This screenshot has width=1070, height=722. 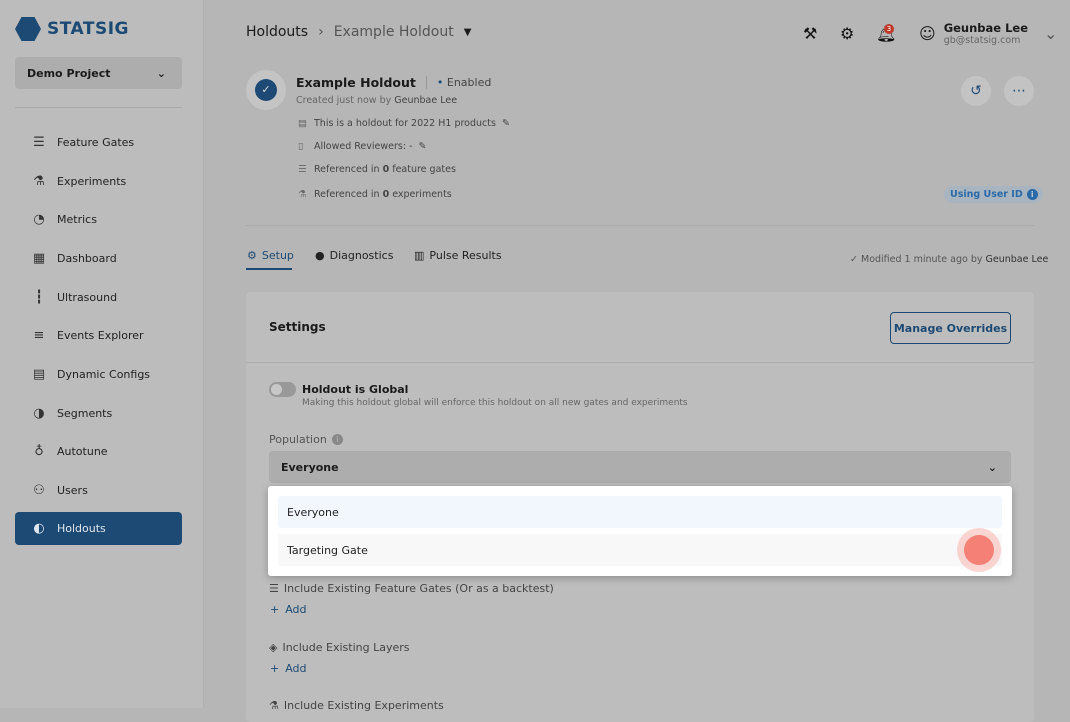 What do you see at coordinates (922, 259) in the screenshot?
I see `modified-text: Modified 1 minute ago by` at bounding box center [922, 259].